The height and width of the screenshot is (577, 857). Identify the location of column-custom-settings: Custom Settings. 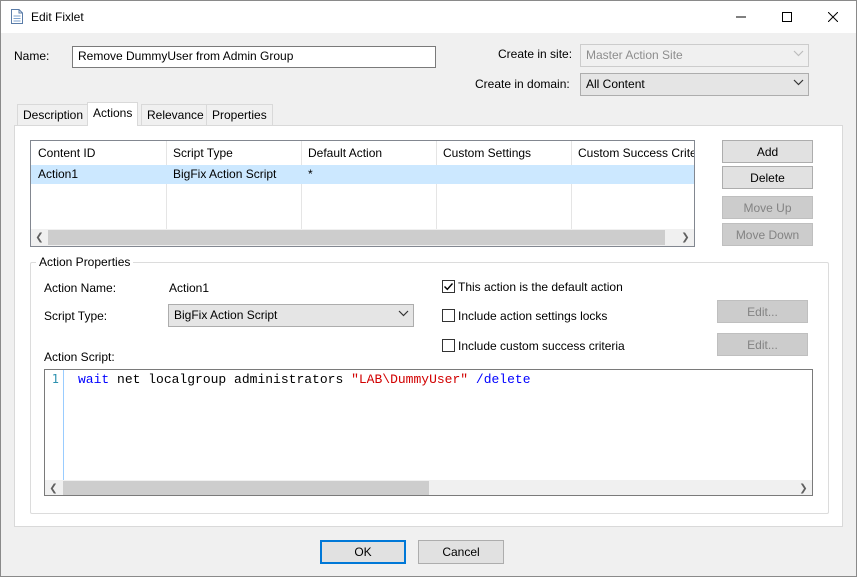
(504, 152).